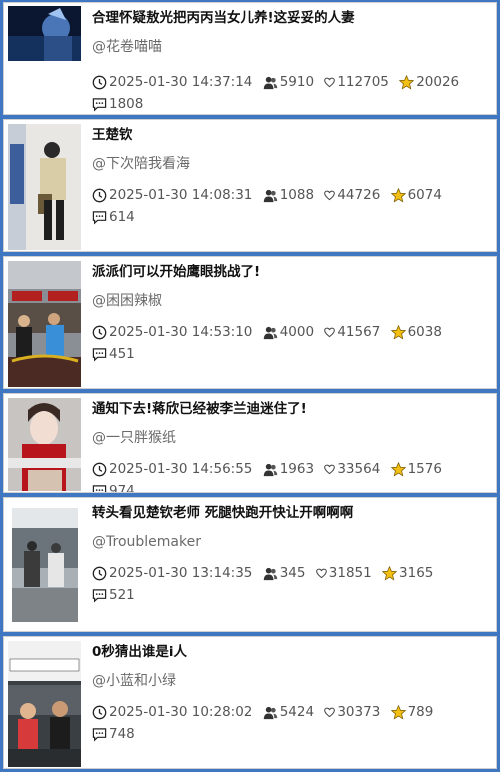  Describe the element at coordinates (181, 195) in the screenshot. I see `publish-time: 2025-01-30 14:08:31` at that location.